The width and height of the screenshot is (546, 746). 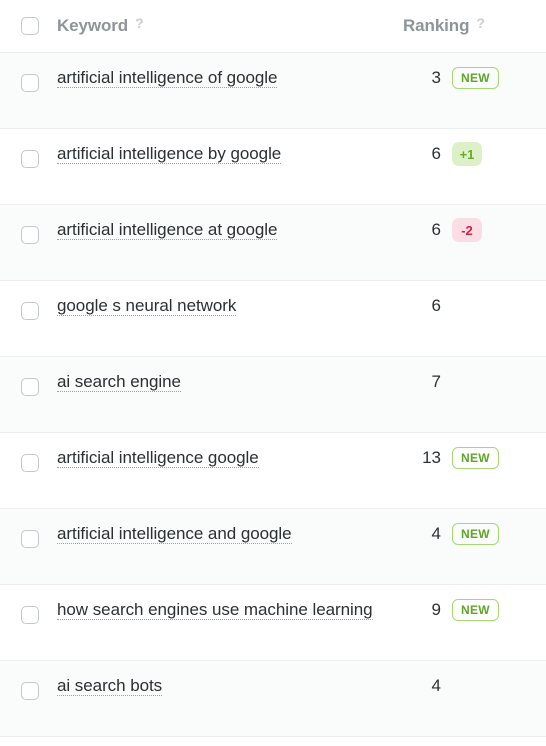 I want to click on select-all-cell, so click(x=28, y=26).